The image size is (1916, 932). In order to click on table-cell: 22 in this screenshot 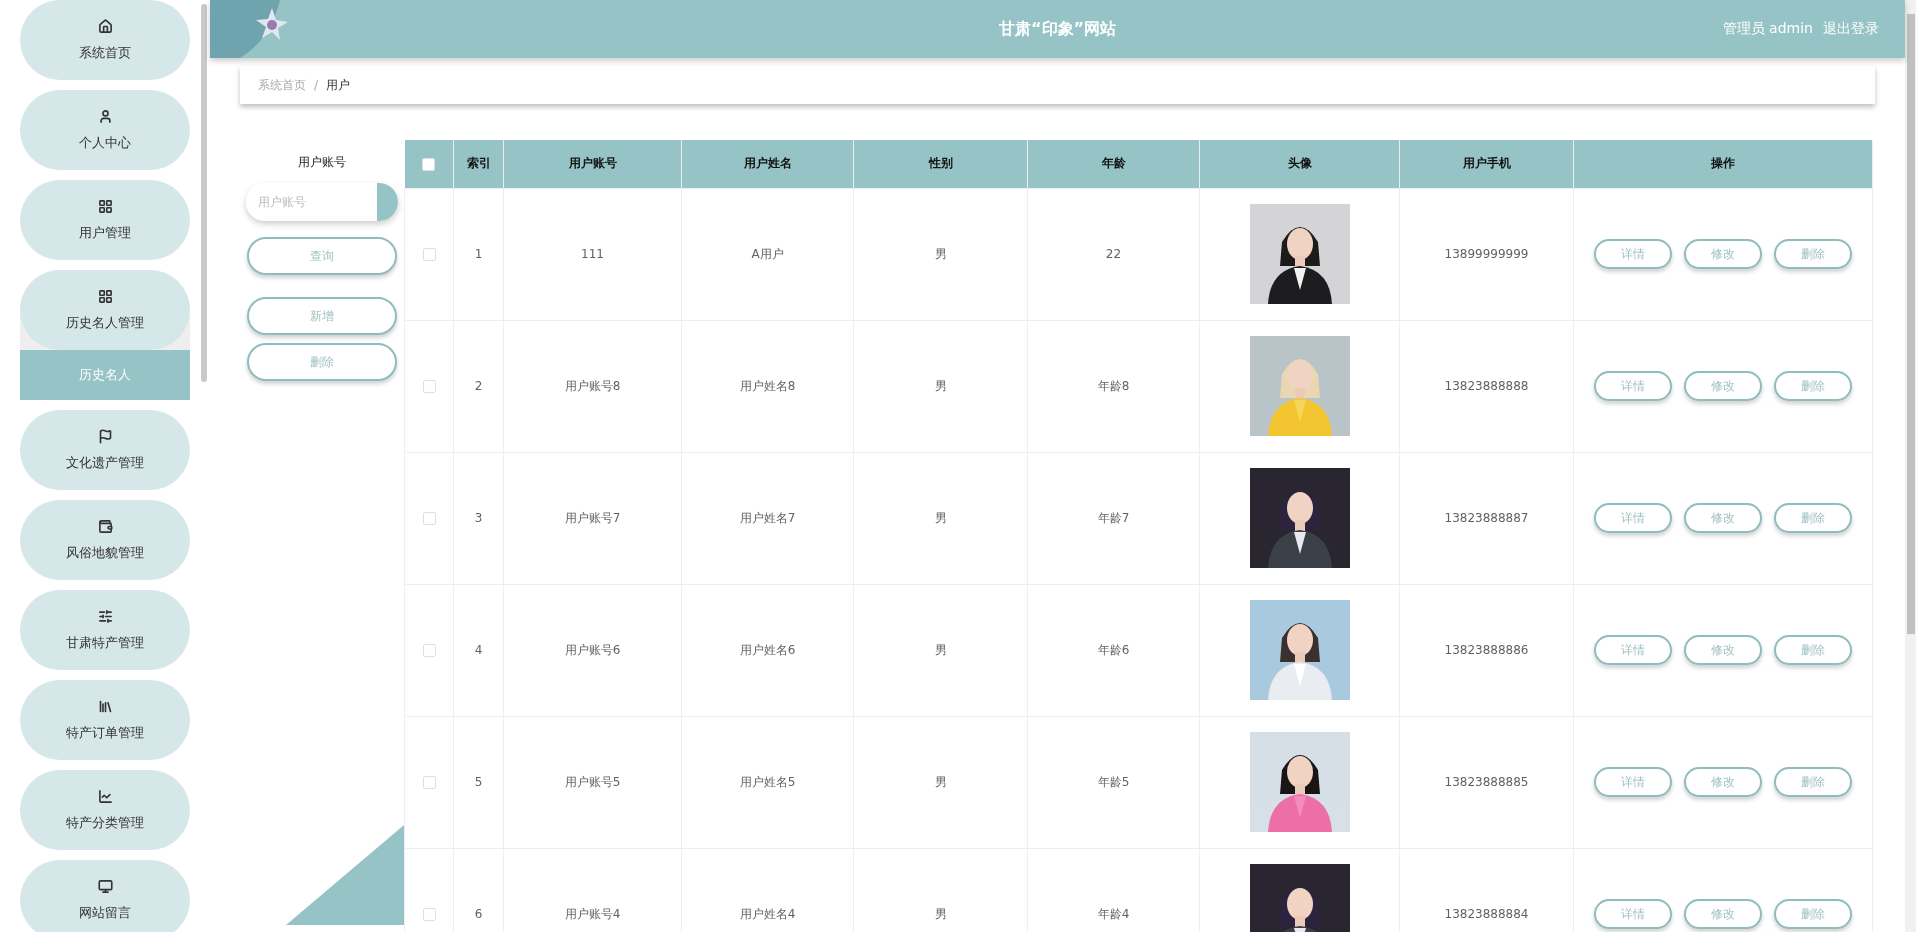, I will do `click(1113, 254)`.